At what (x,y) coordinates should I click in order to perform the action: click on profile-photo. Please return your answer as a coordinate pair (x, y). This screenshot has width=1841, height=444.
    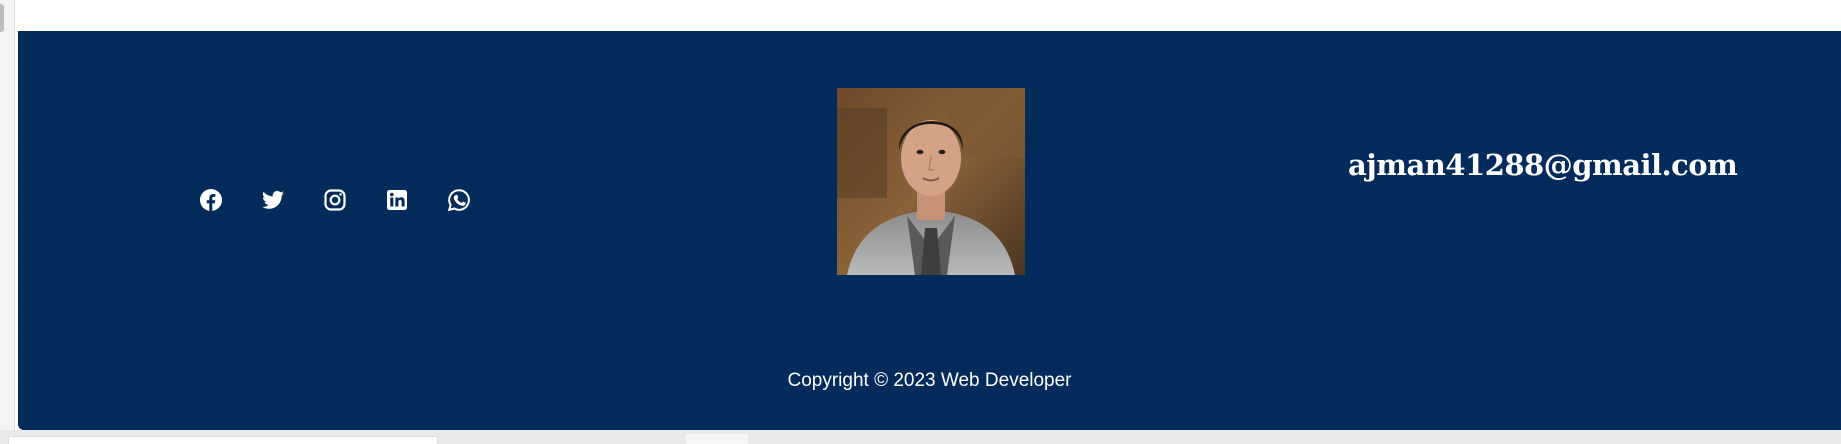
    Looking at the image, I should click on (931, 181).